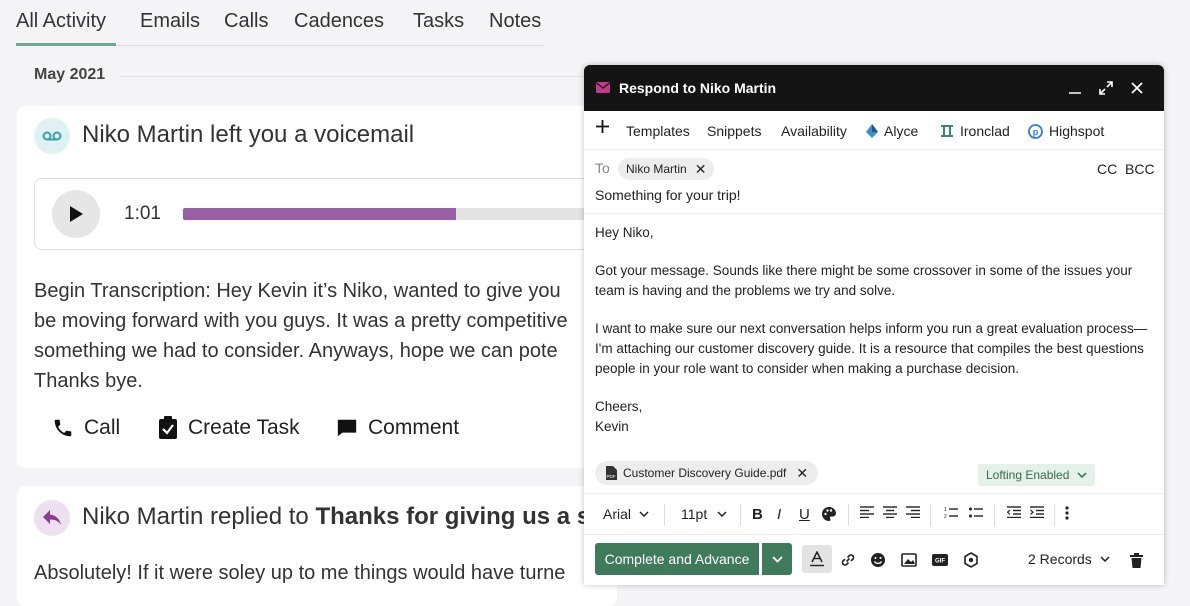 The width and height of the screenshot is (1190, 606). I want to click on align-left-button, so click(867, 512).